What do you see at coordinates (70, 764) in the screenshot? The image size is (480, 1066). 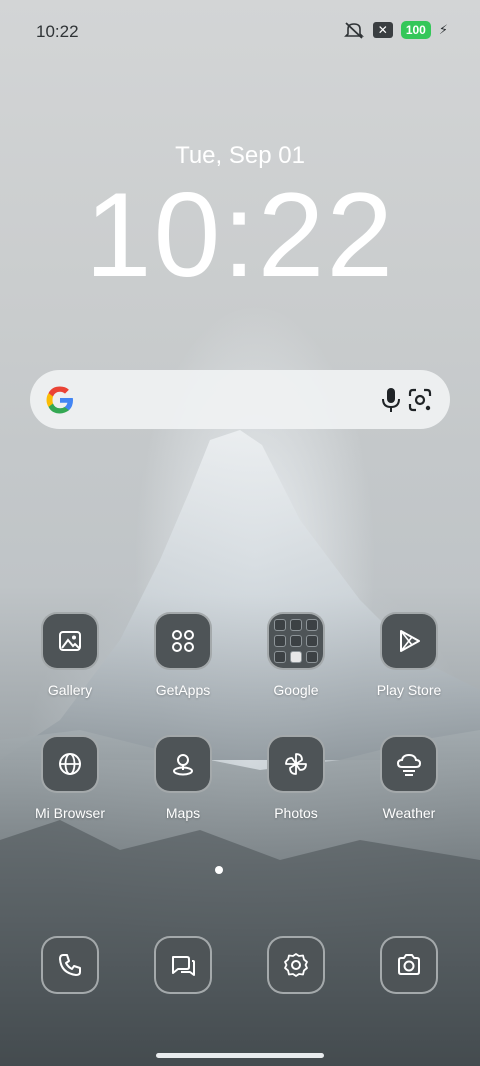 I see `browser-icon` at bounding box center [70, 764].